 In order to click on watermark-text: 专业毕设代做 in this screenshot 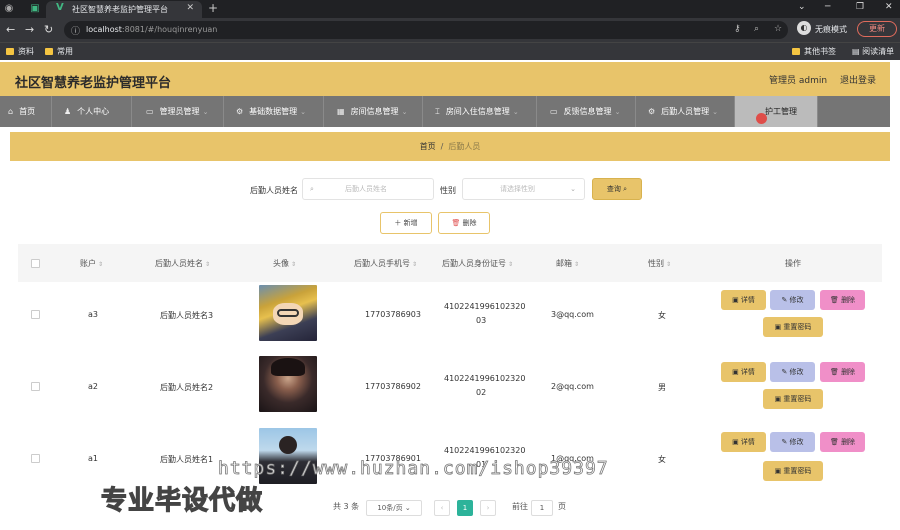, I will do `click(182, 500)`.